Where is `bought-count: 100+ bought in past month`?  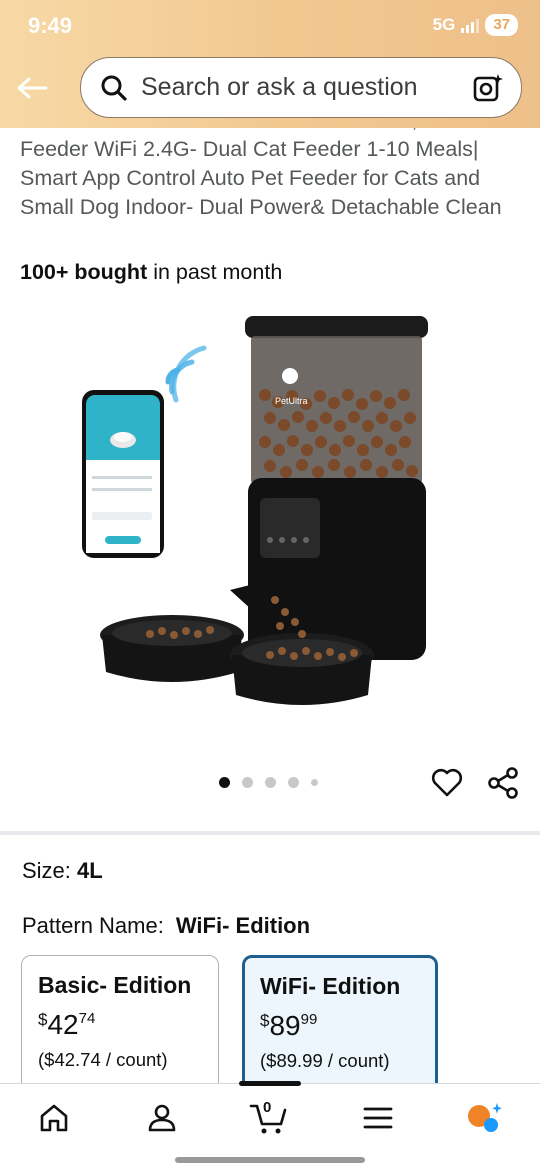
bought-count: 100+ bought in past month is located at coordinates (151, 272).